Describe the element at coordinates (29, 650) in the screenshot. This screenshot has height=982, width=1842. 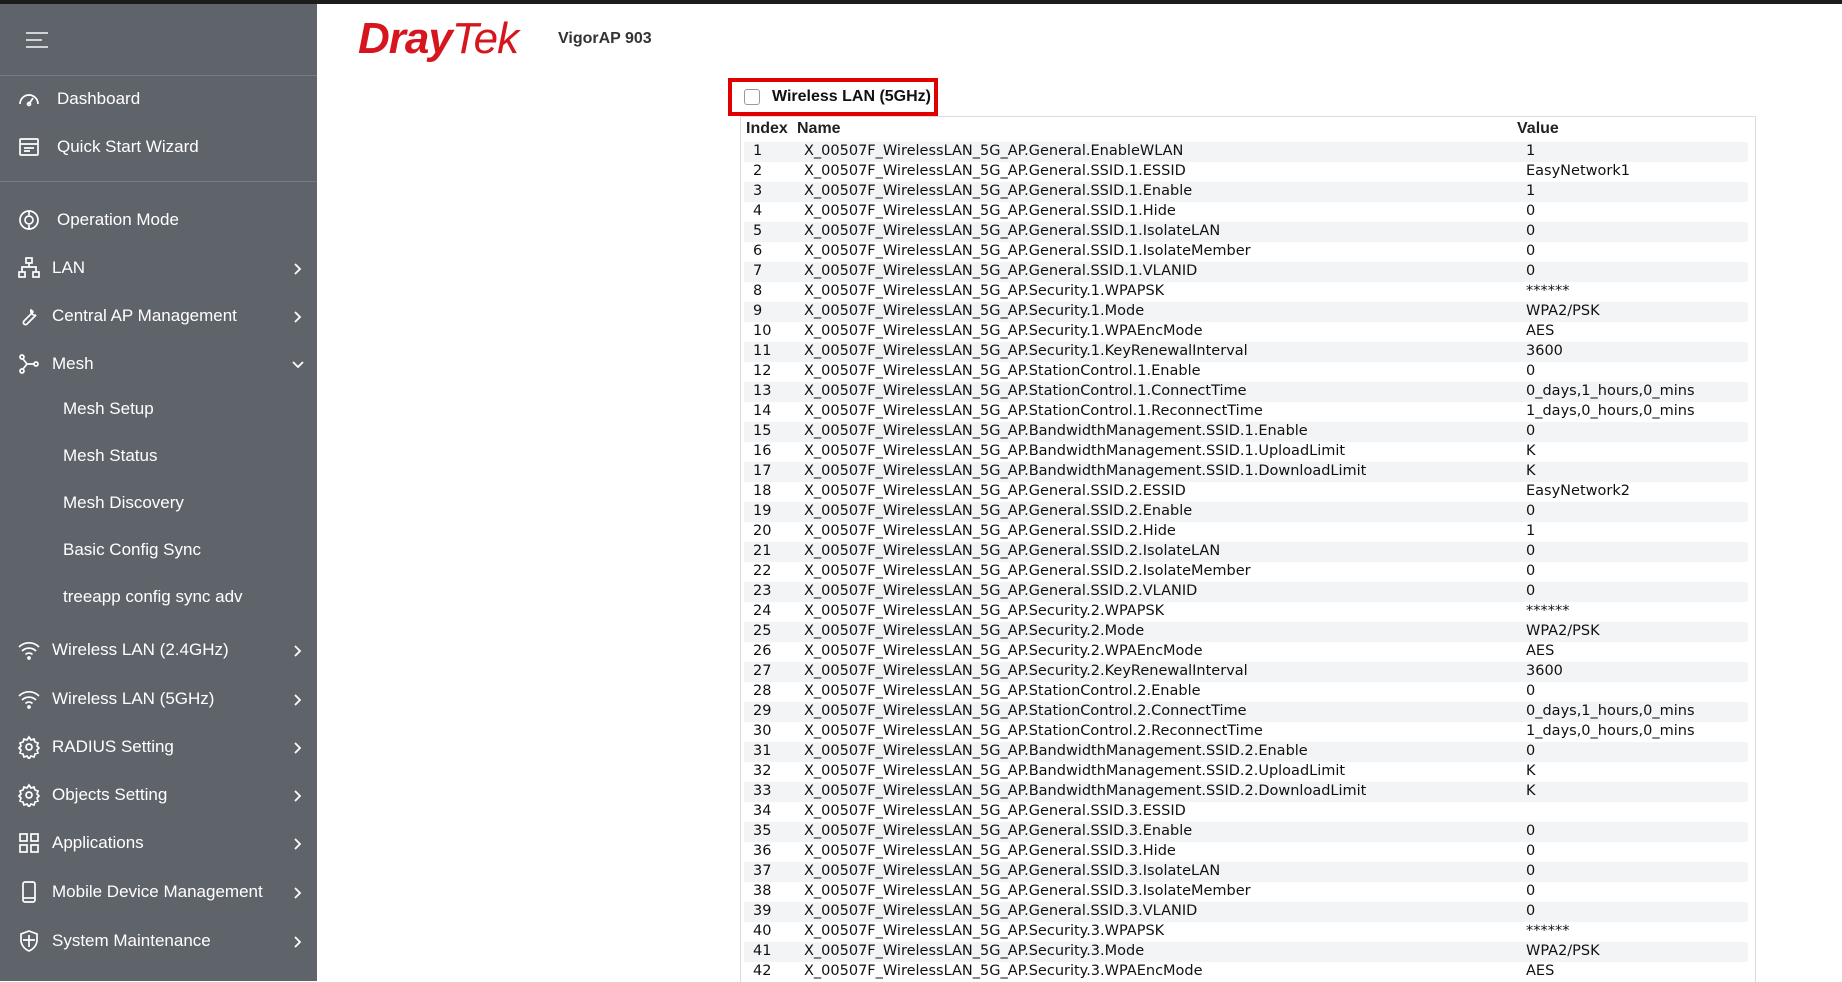
I see `wifi-icon` at that location.